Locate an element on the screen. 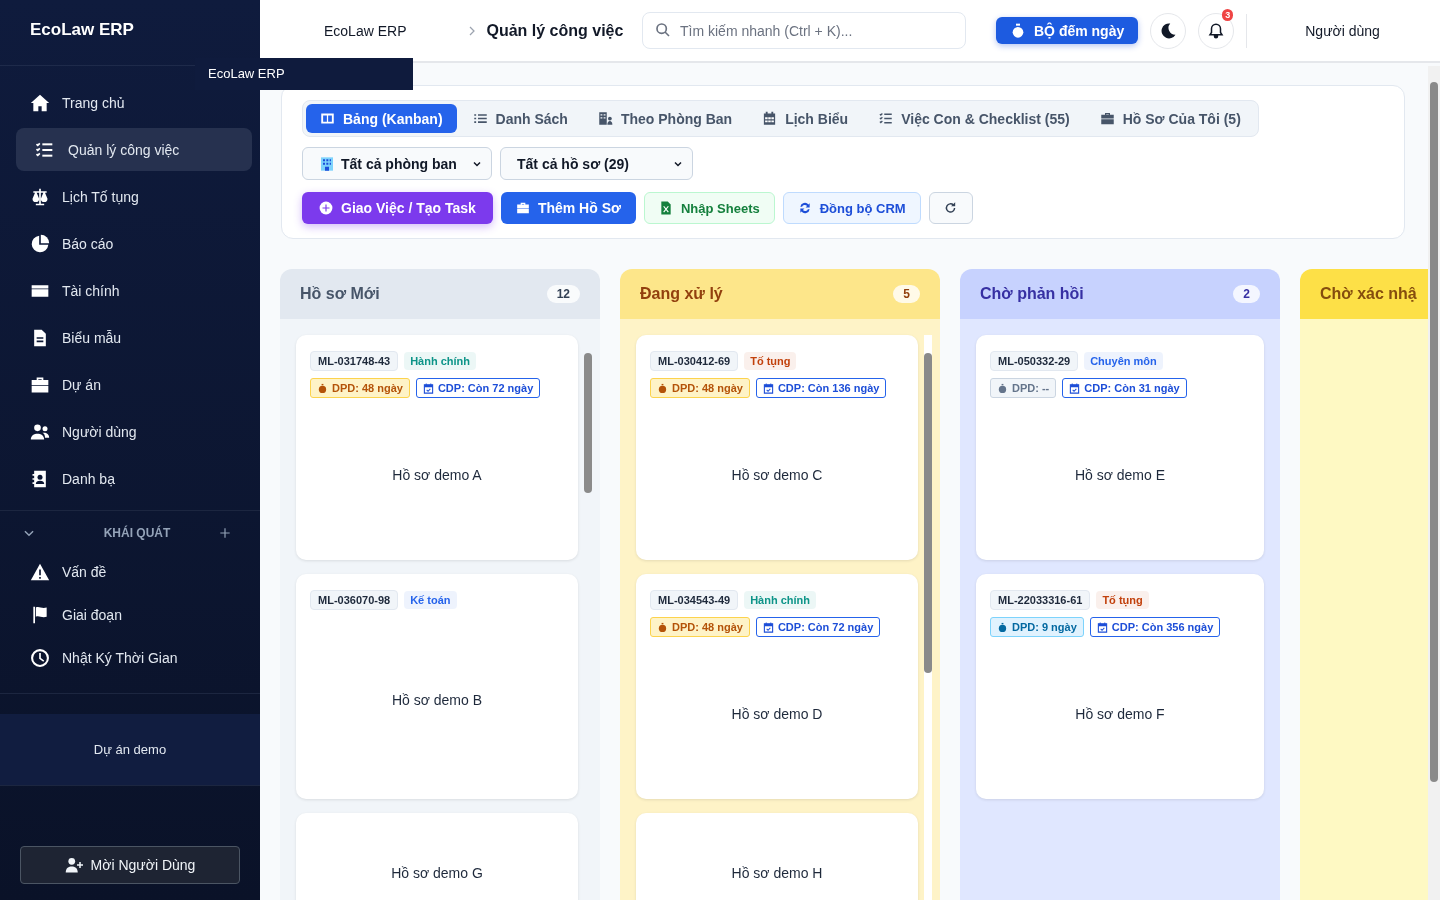 This screenshot has width=1440, height=900. card-title: Hồ sơ demo C is located at coordinates (777, 475).